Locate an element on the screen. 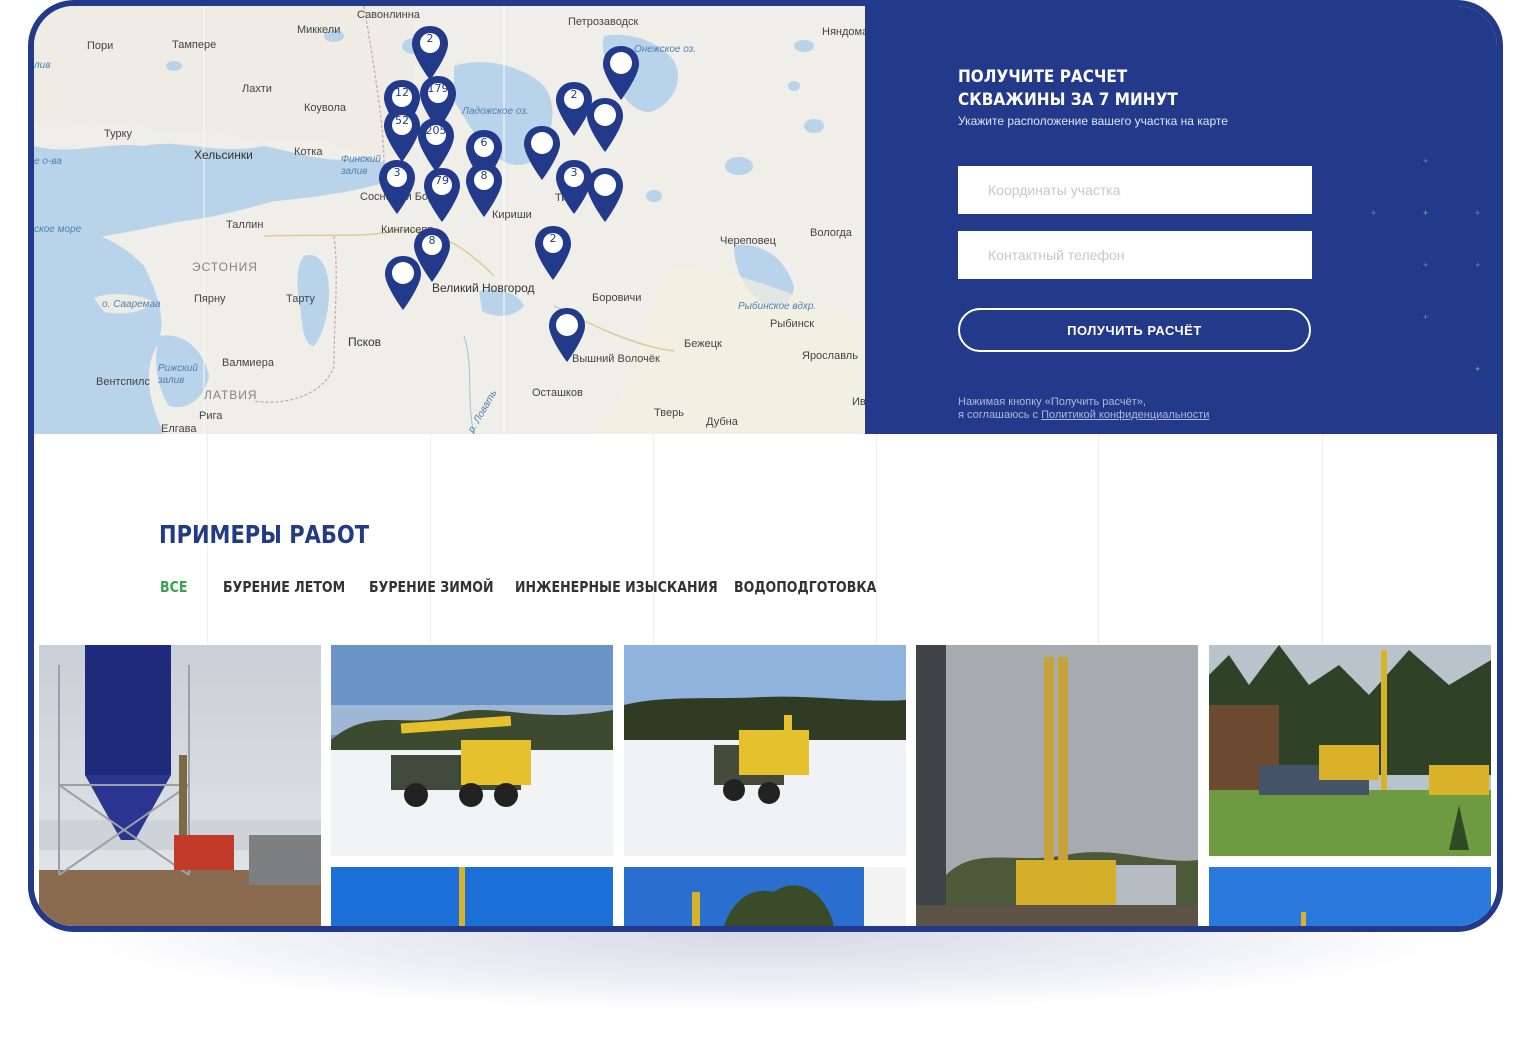  work-photo-summer-rig is located at coordinates (1350, 750).